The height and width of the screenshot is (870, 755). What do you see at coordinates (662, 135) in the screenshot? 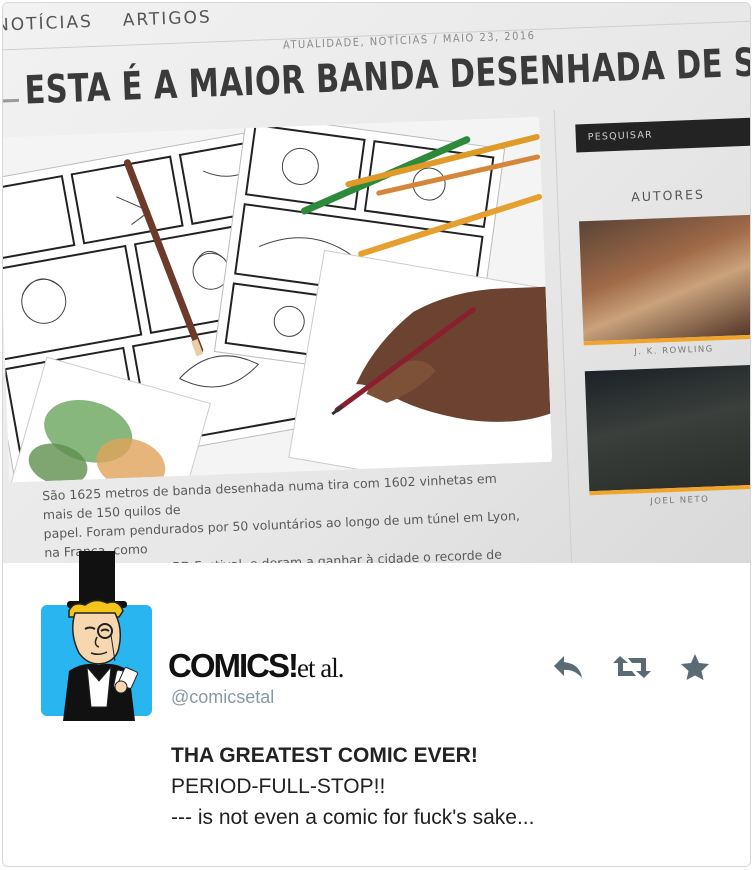
I see `sidebar-search: PESQUISAR` at bounding box center [662, 135].